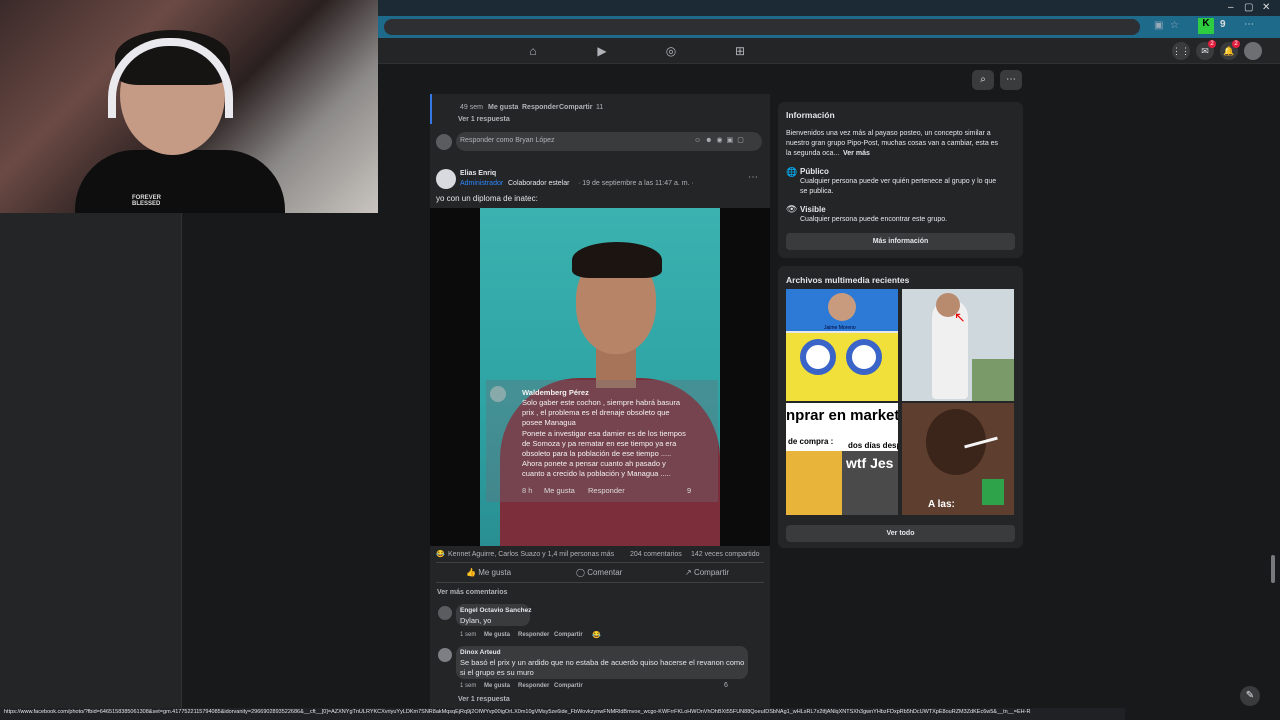  What do you see at coordinates (958, 459) in the screenshot?
I see `media-thumbnail: A las:` at bounding box center [958, 459].